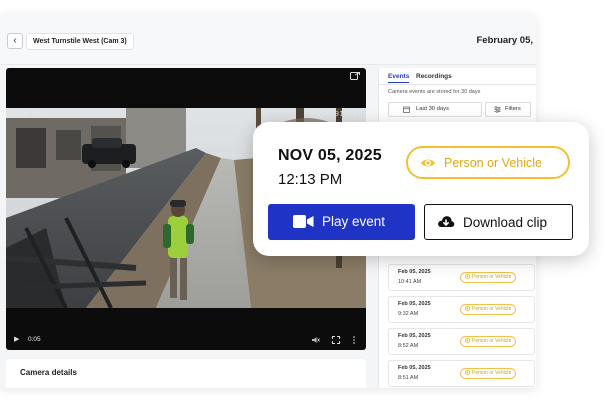  What do you see at coordinates (16, 340) in the screenshot?
I see `play-icon: ▶` at bounding box center [16, 340].